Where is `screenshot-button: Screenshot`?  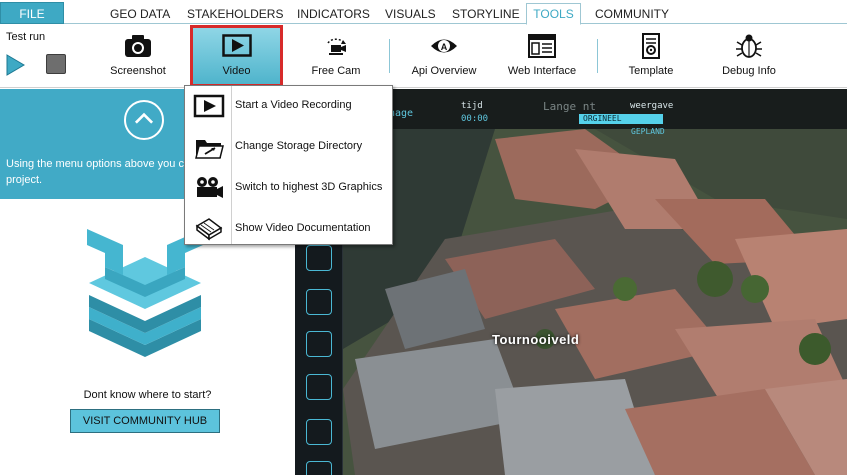
screenshot-button: Screenshot is located at coordinates (138, 56).